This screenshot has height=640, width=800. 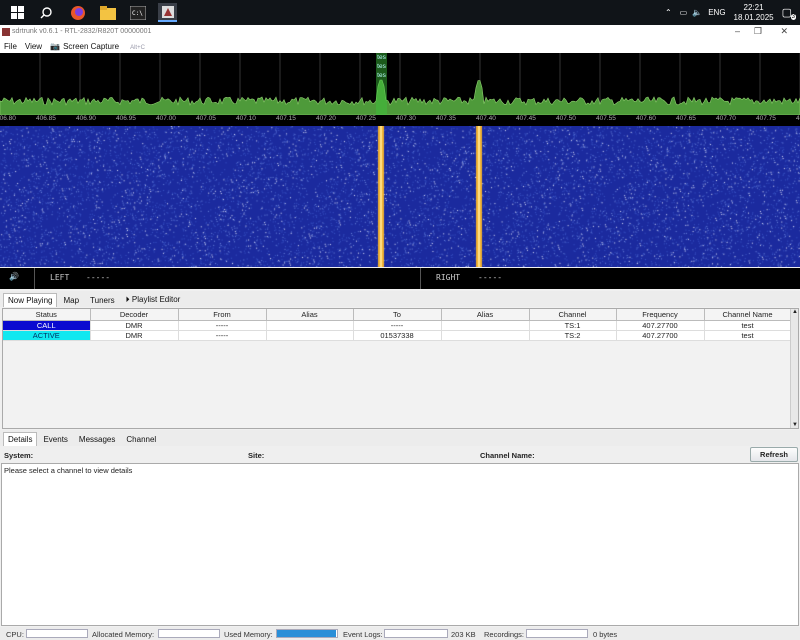 I want to click on used-memory-meter, so click(x=307, y=633).